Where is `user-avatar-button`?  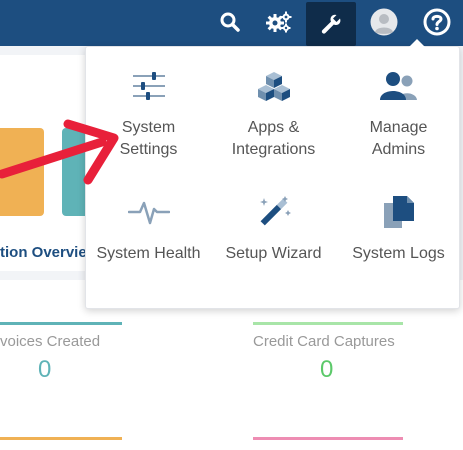 user-avatar-button is located at coordinates (384, 22).